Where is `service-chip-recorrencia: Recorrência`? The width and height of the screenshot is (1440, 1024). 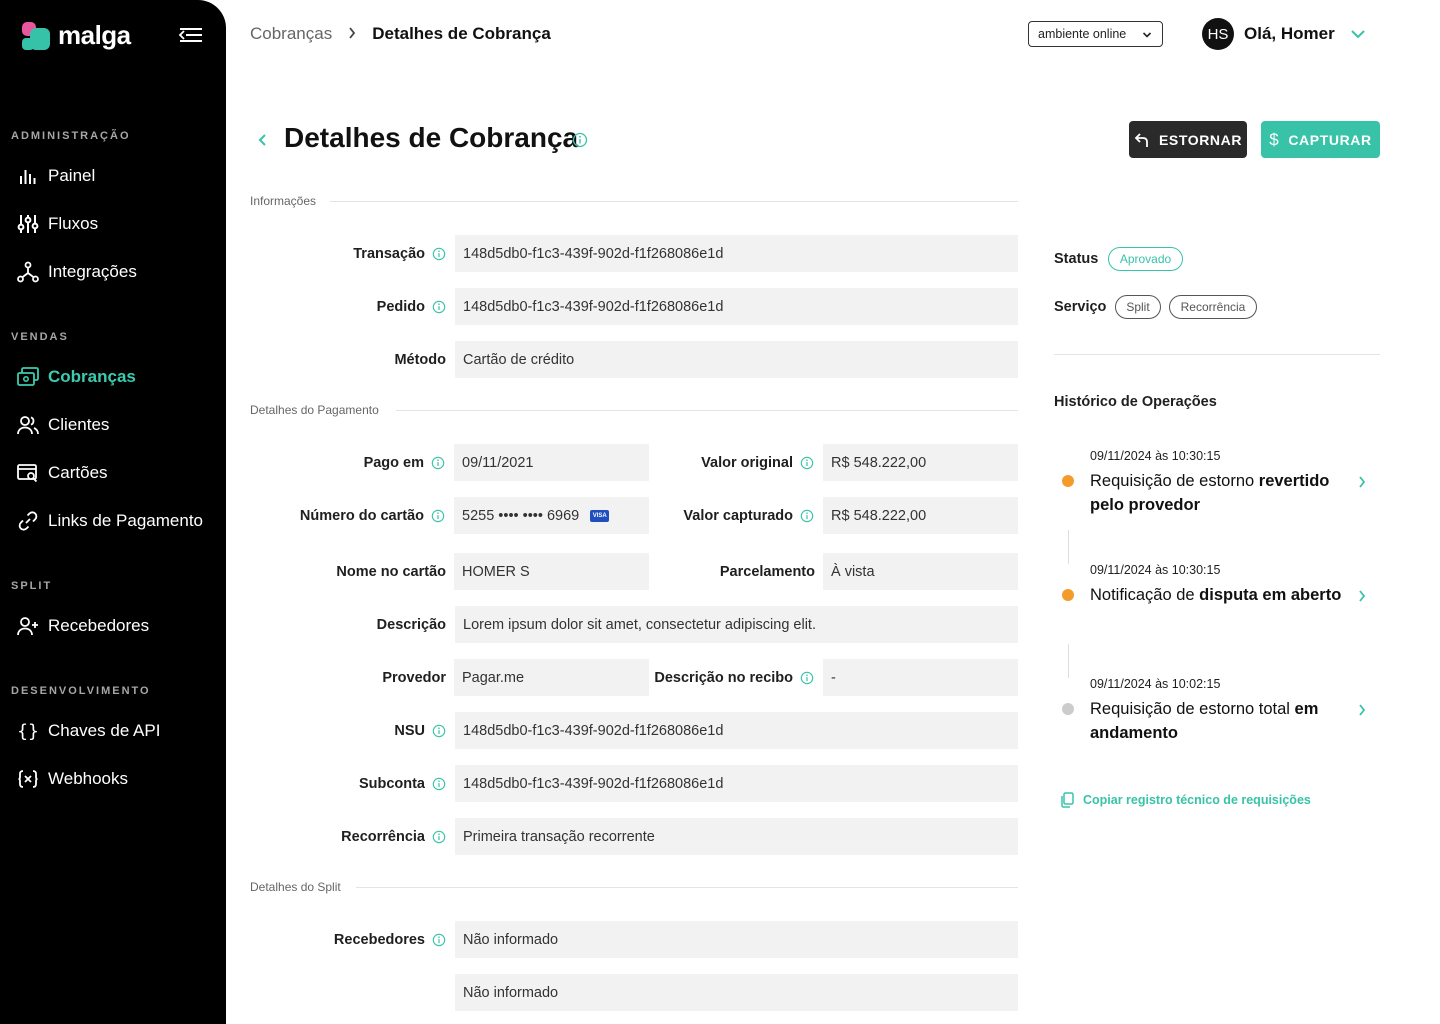 service-chip-recorrencia: Recorrência is located at coordinates (1213, 307).